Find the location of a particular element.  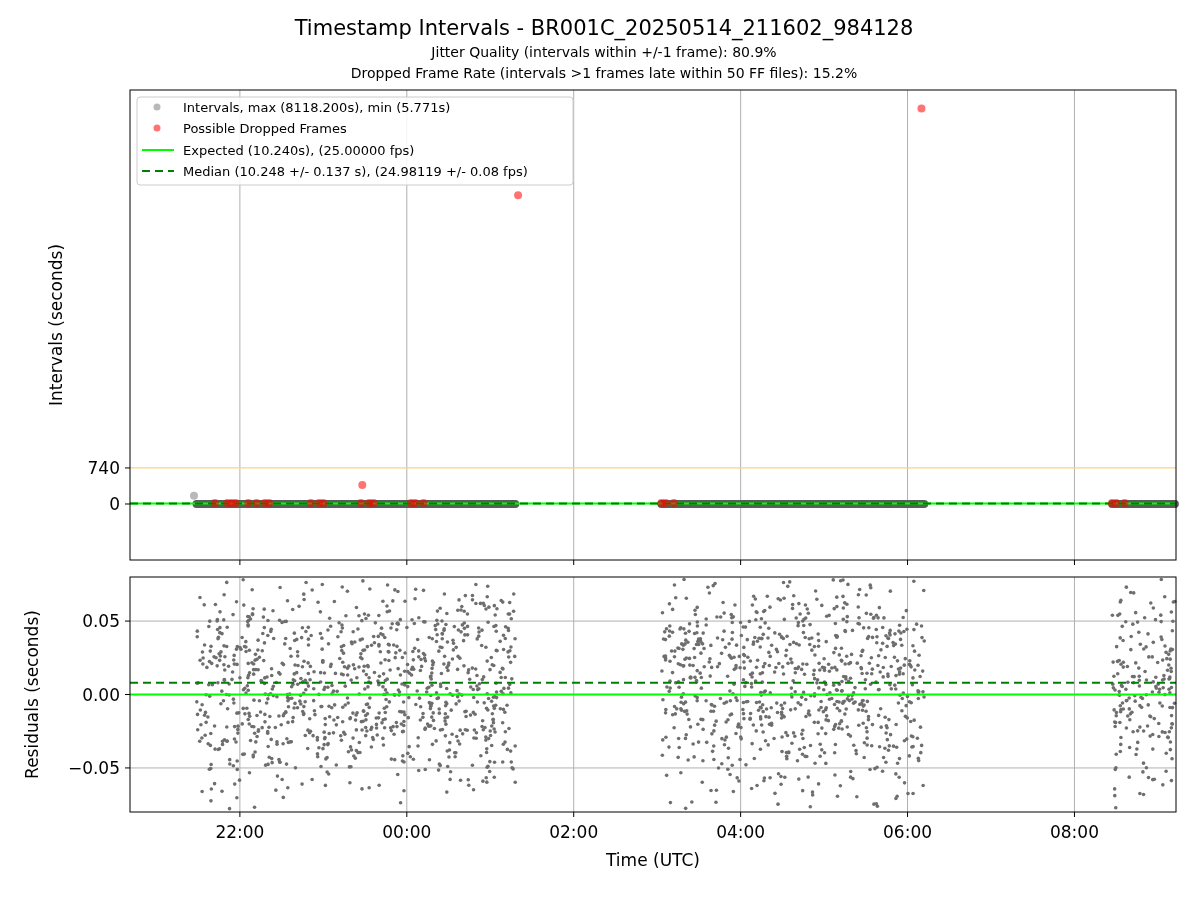

axis-label: Time (UTC) is located at coordinates (653, 860).